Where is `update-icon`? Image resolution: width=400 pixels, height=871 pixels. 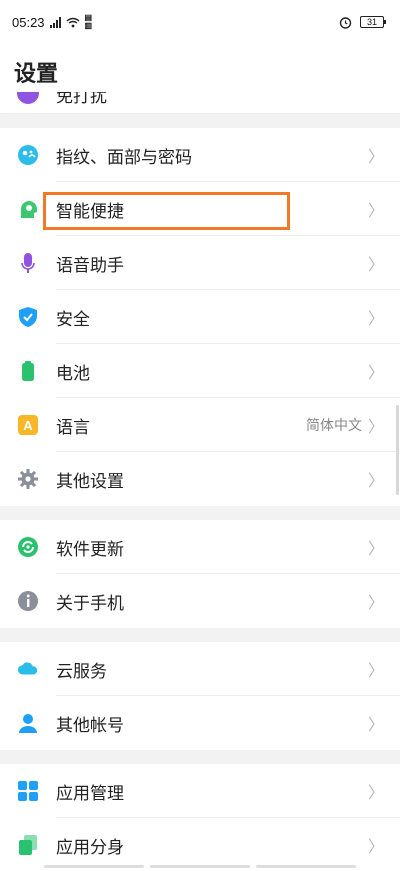 update-icon is located at coordinates (28, 547).